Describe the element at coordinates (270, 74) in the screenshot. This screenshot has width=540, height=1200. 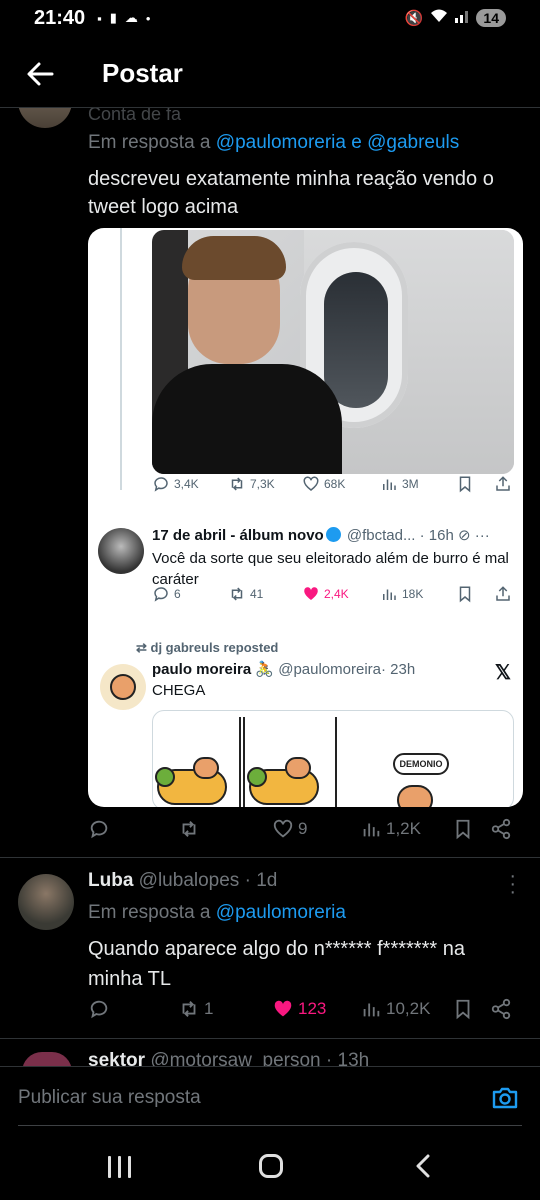
I see `top-header: Postar` at that location.